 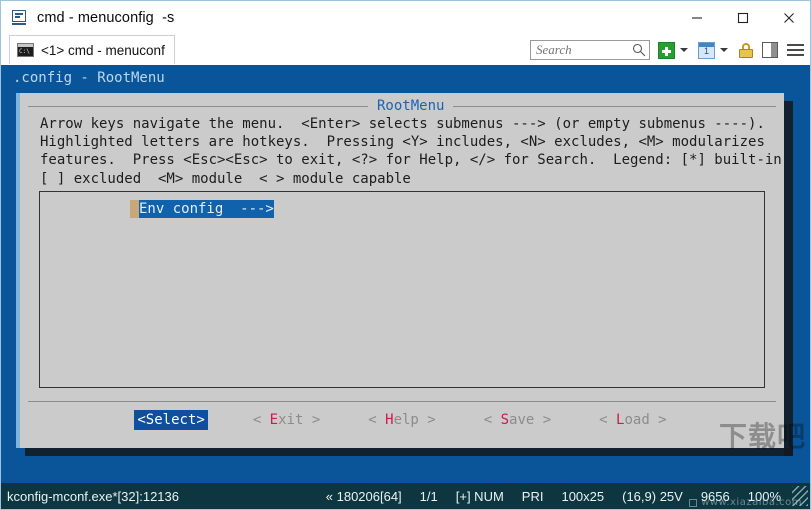 I want to click on maximize-button, so click(x=743, y=17).